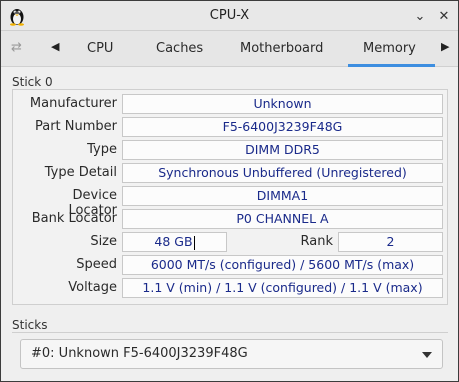 The image size is (459, 382). Describe the element at coordinates (282, 196) in the screenshot. I see `device-locator-field: DIMMA1` at that location.